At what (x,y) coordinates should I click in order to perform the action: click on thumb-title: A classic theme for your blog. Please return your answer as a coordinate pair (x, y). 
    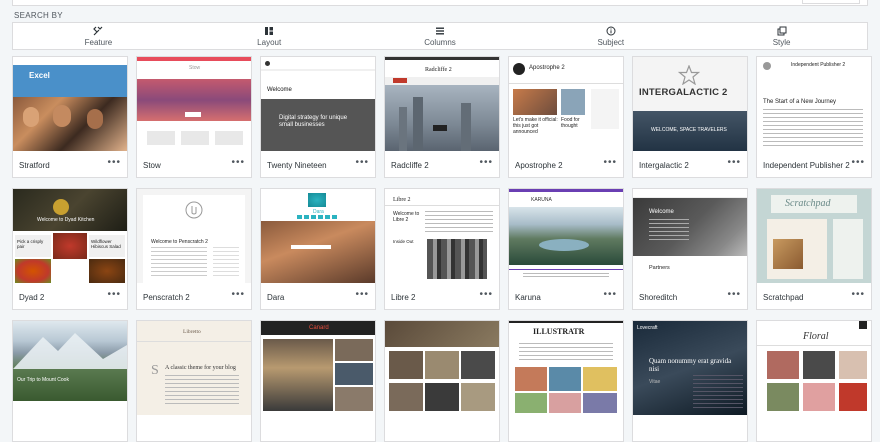
    Looking at the image, I should click on (200, 368).